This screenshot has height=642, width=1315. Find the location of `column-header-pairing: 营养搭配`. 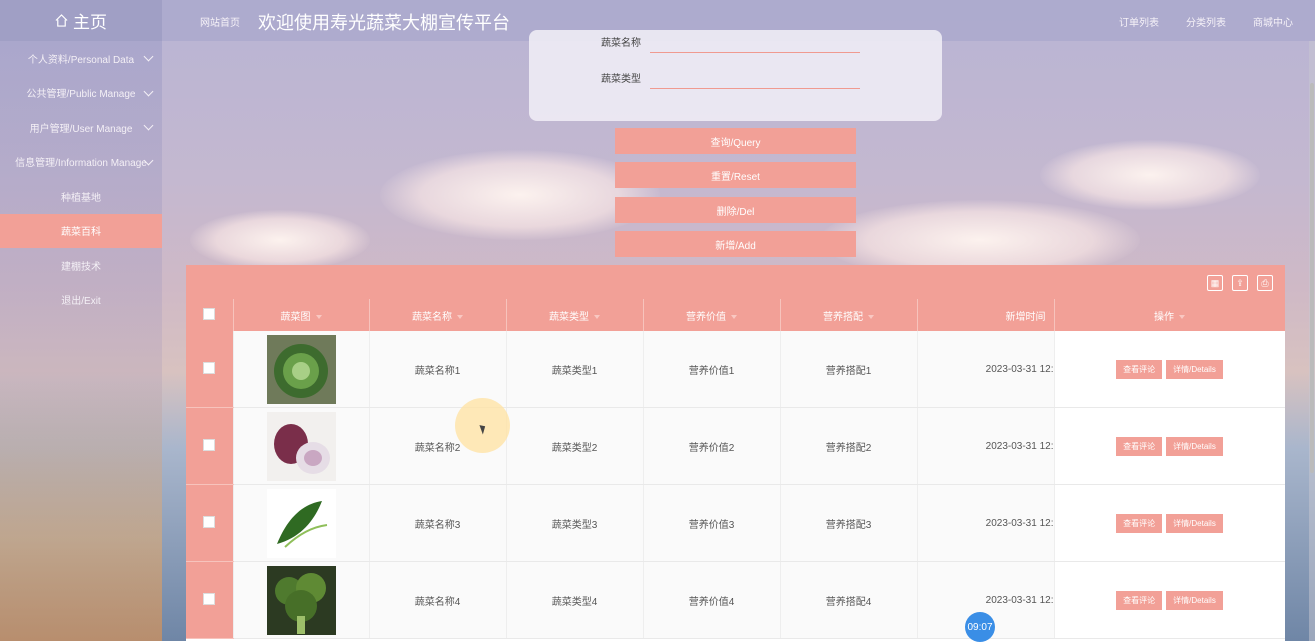

column-header-pairing: 营养搭配 is located at coordinates (849, 315).